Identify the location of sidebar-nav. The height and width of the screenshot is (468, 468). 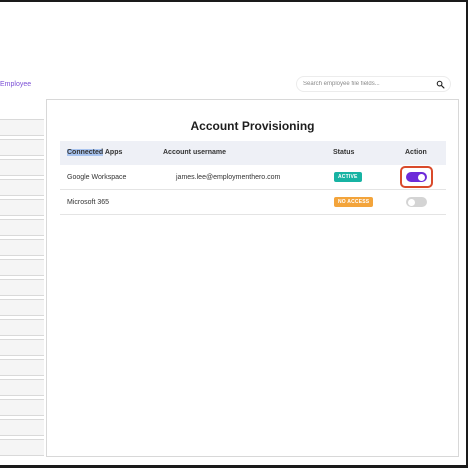
(23, 278).